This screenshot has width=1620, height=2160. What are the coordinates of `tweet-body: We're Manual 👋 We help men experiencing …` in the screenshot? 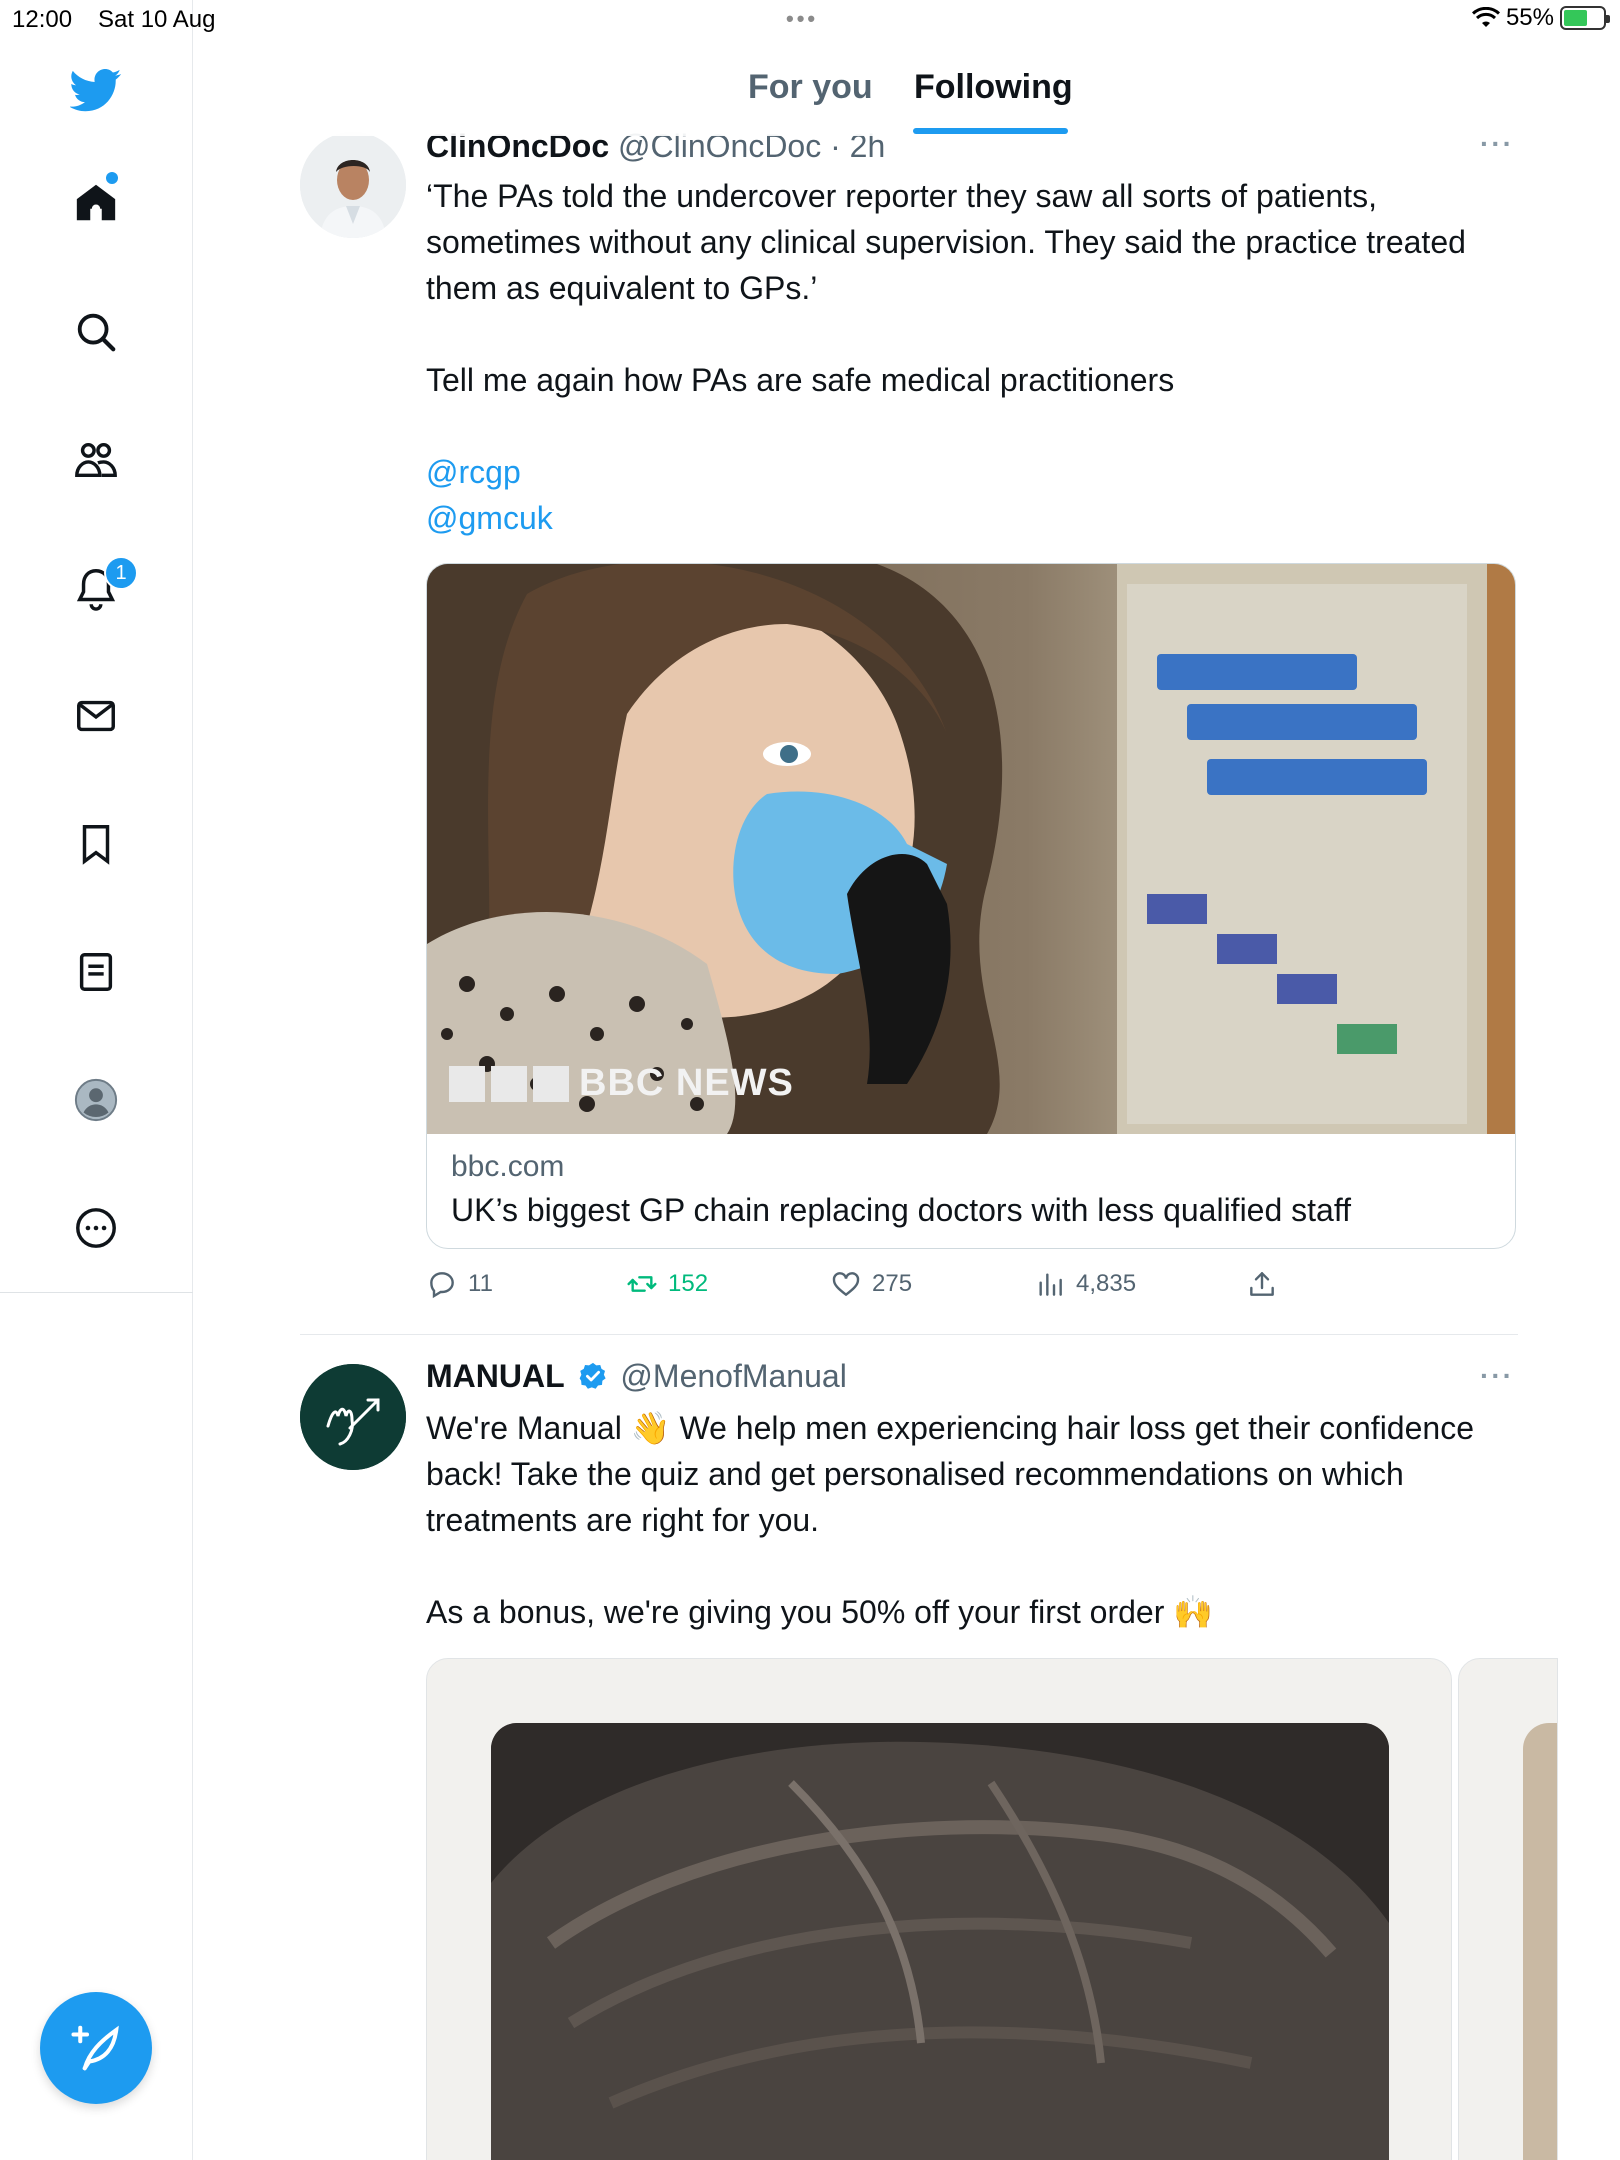 It's located at (976, 1520).